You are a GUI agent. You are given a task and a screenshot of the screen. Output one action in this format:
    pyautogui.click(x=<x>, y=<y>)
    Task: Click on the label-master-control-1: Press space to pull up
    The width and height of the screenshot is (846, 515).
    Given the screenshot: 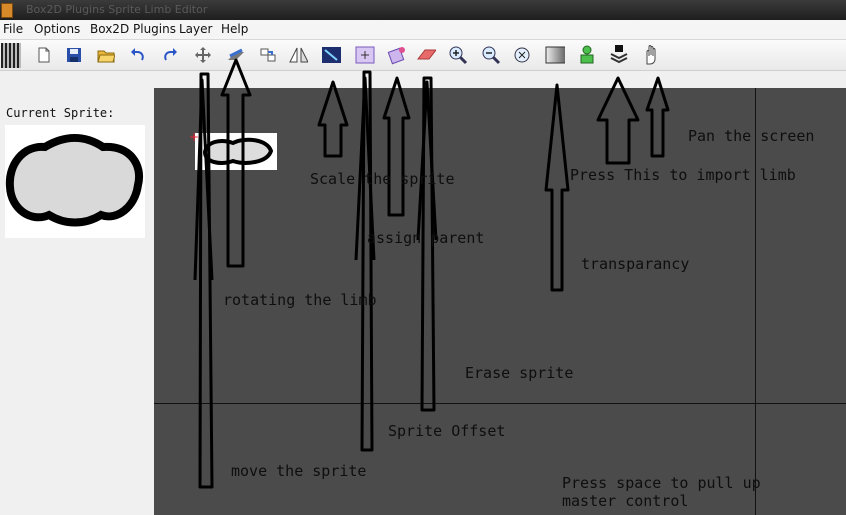 What is the action you would take?
    pyautogui.click(x=661, y=483)
    